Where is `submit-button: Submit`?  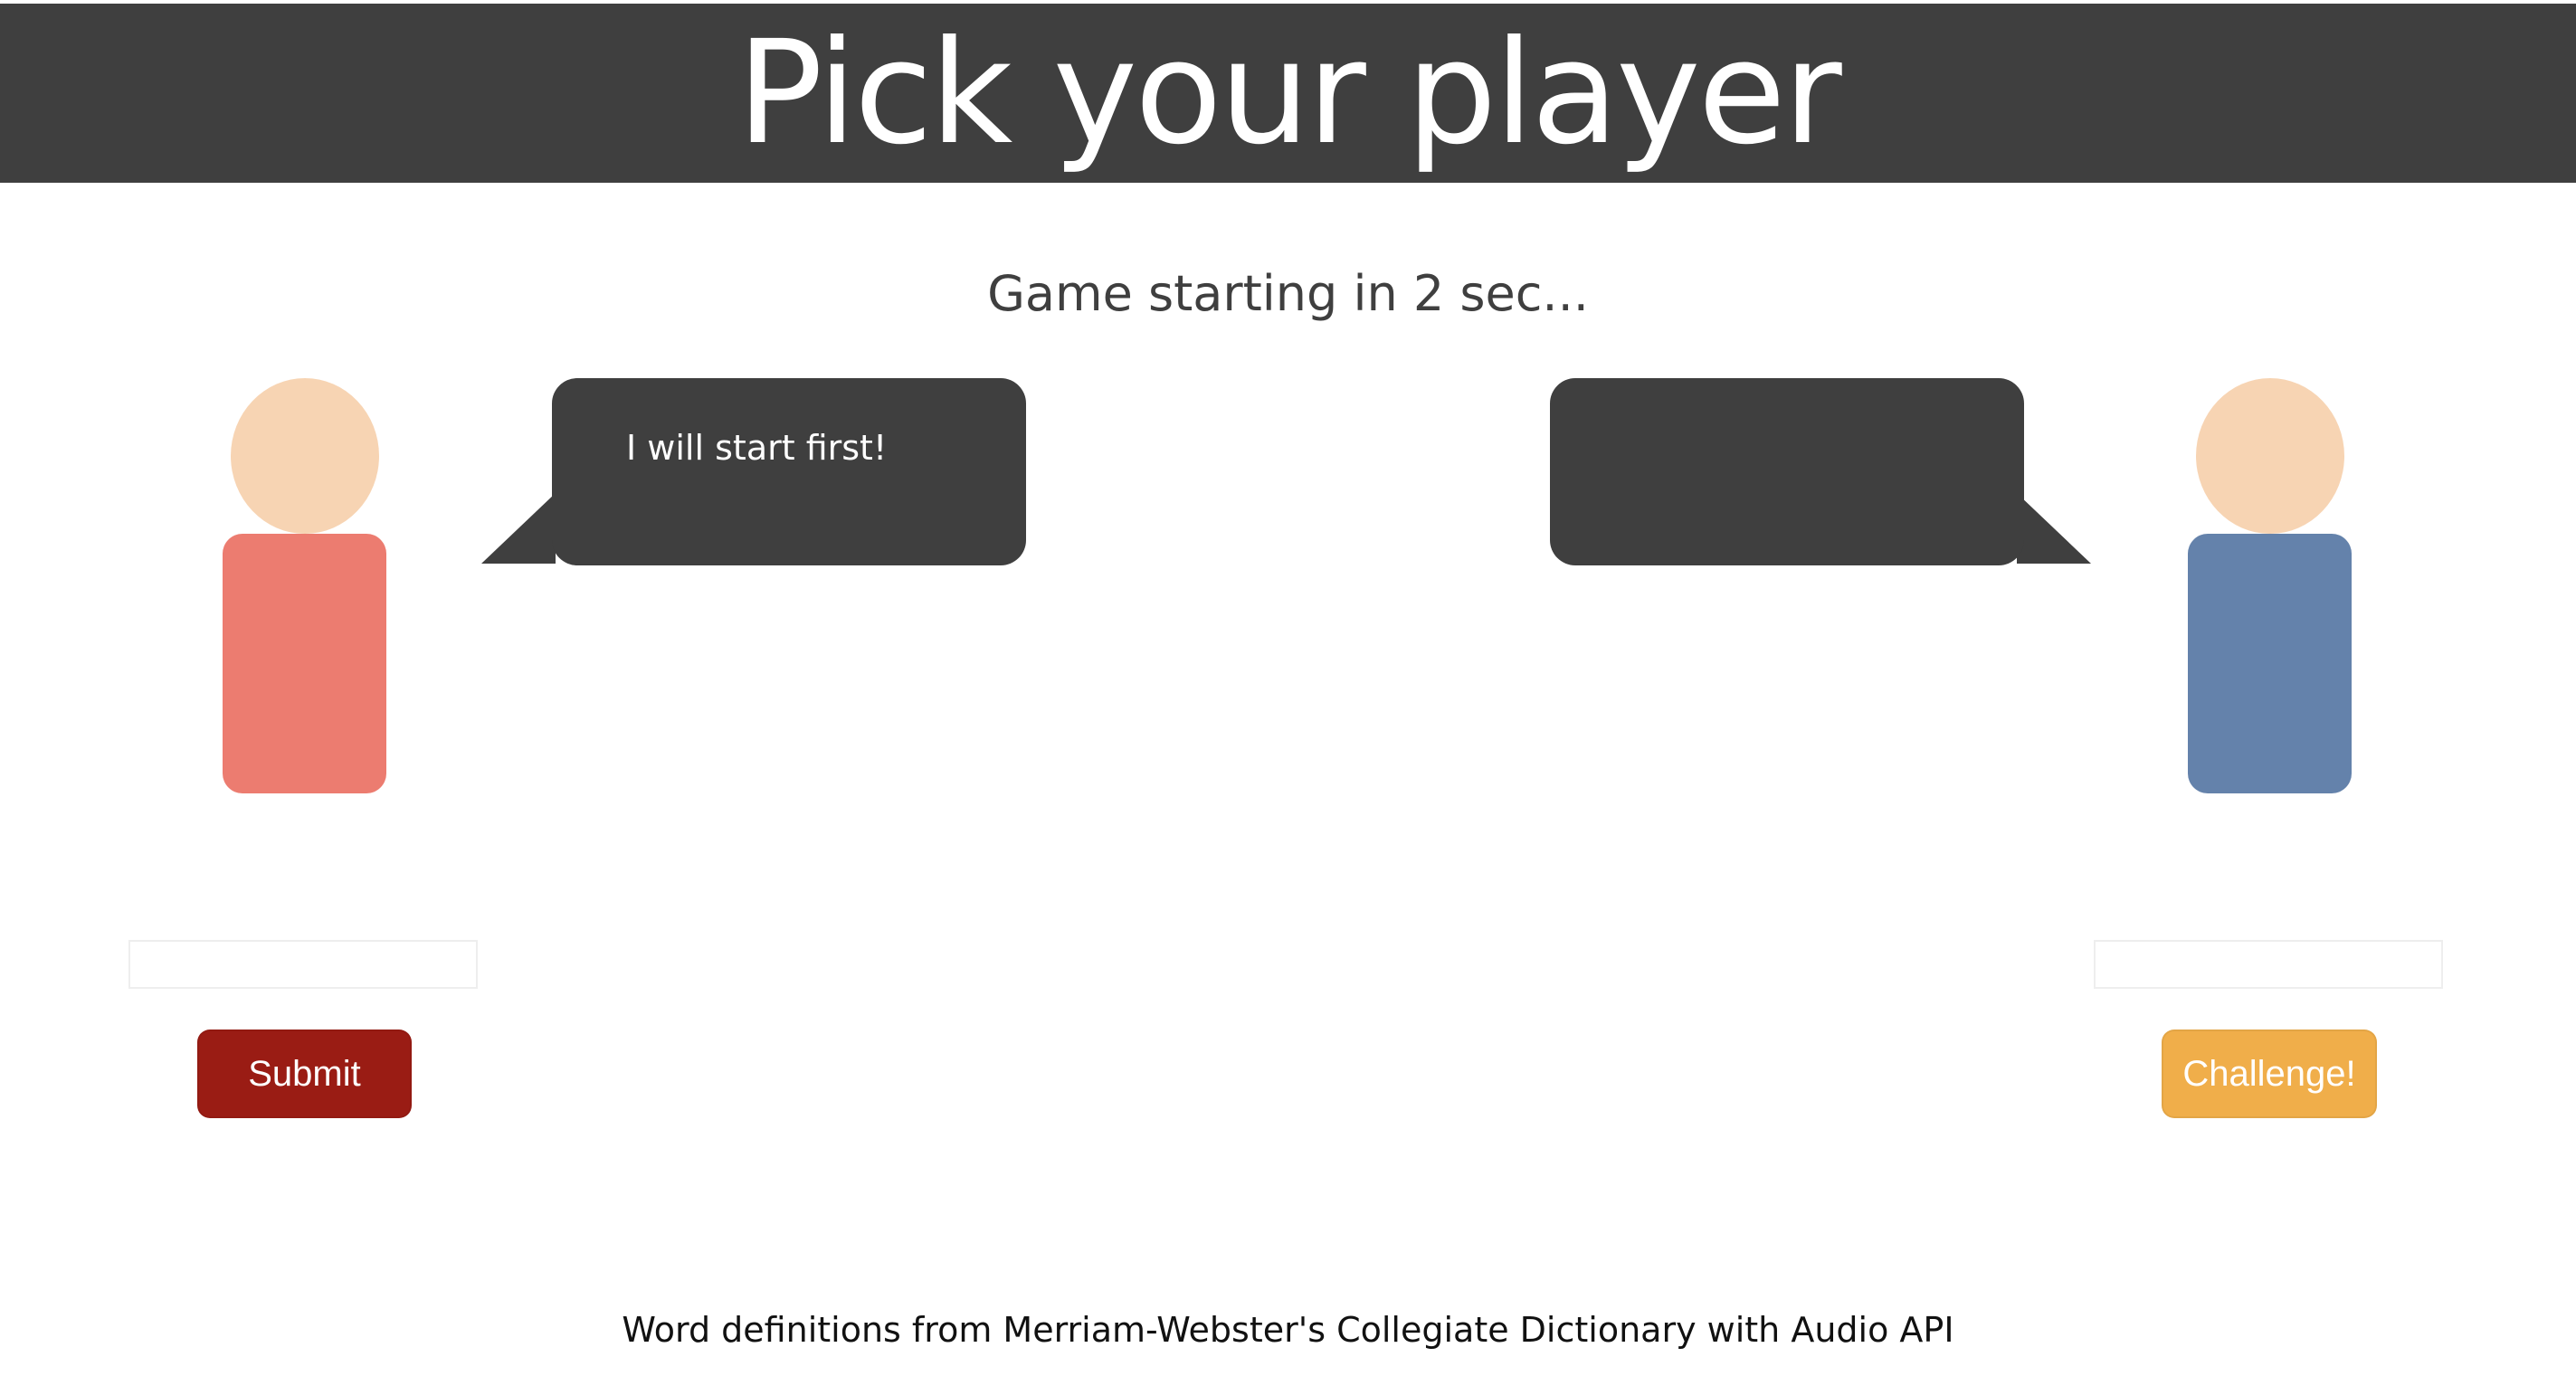 submit-button: Submit is located at coordinates (304, 1074).